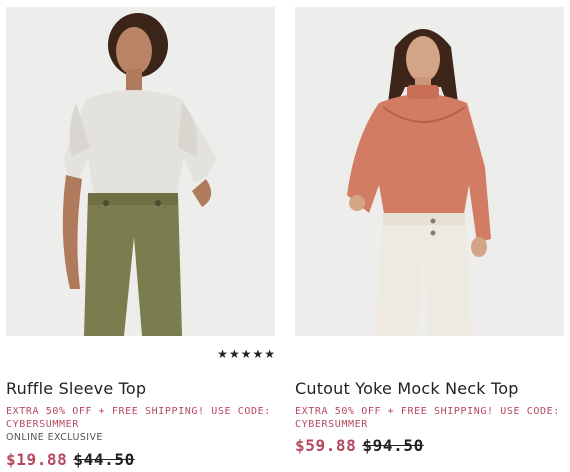 This screenshot has height=472, width=570. Describe the element at coordinates (37, 459) in the screenshot. I see `sale-price: $19.88` at that location.